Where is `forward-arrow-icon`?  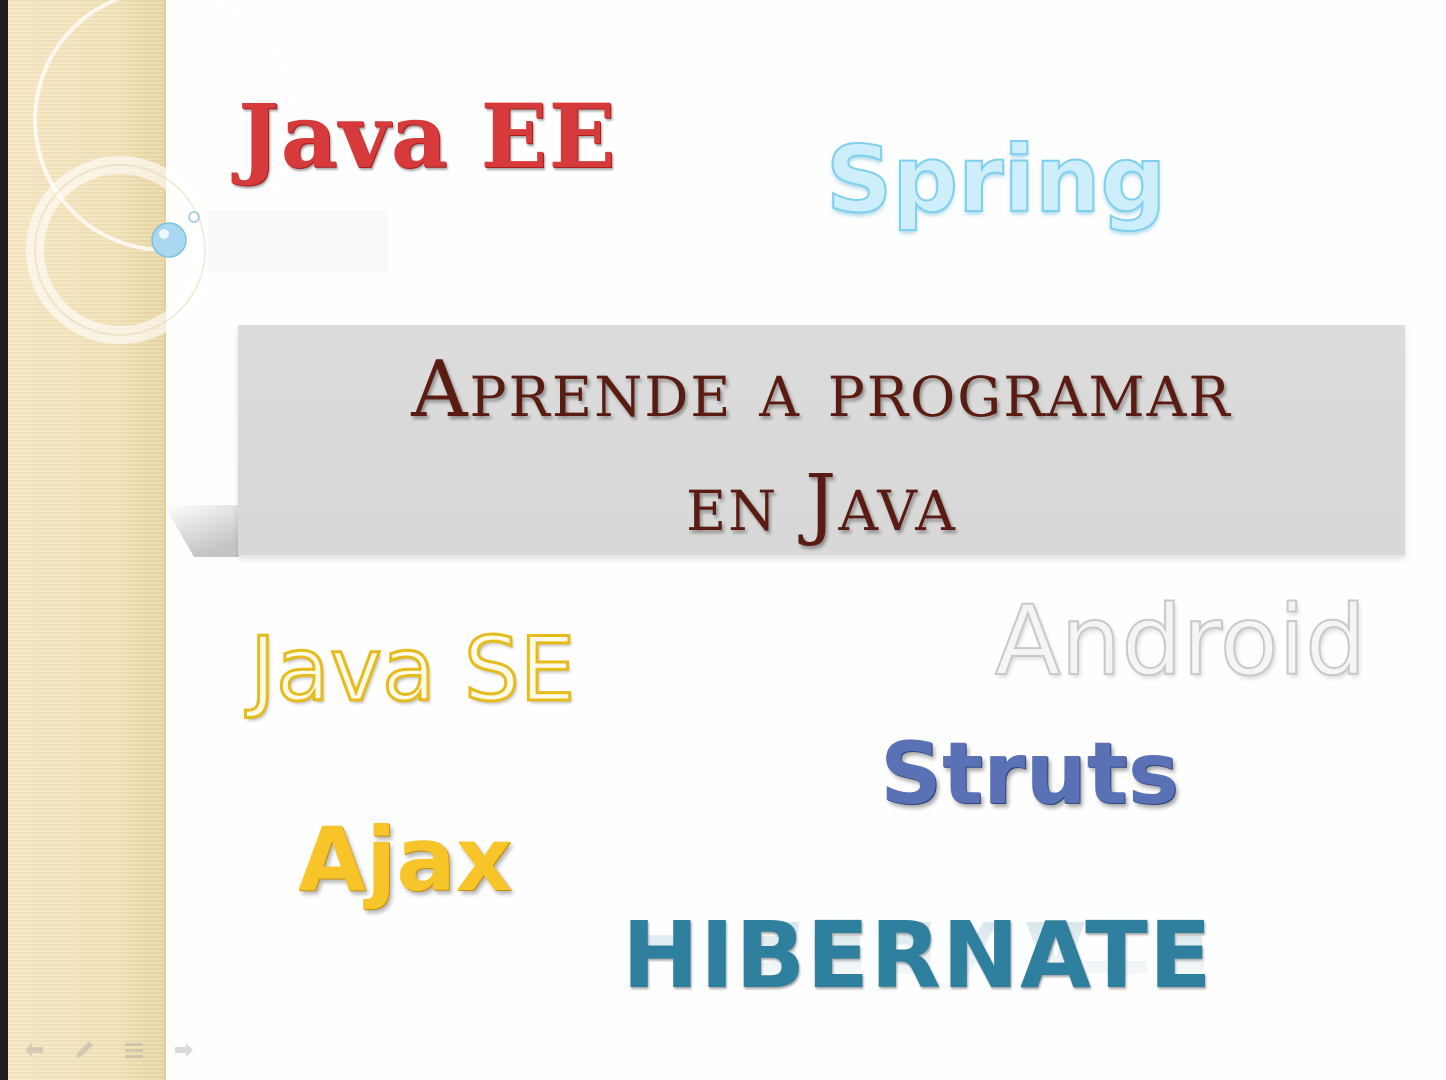
forward-arrow-icon is located at coordinates (184, 1050).